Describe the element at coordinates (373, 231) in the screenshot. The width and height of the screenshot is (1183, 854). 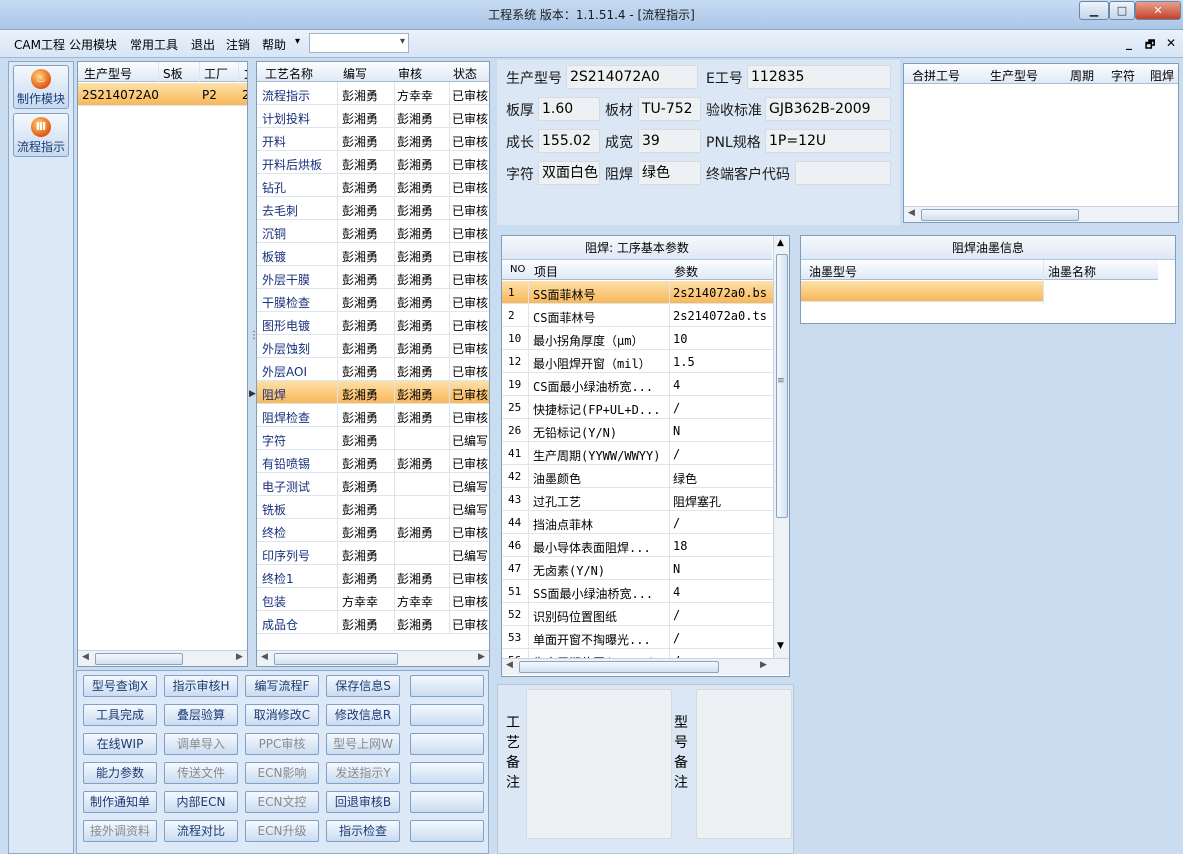
I see `process-row: 沉铜 彭湘勇 彭湘勇 已审核` at that location.